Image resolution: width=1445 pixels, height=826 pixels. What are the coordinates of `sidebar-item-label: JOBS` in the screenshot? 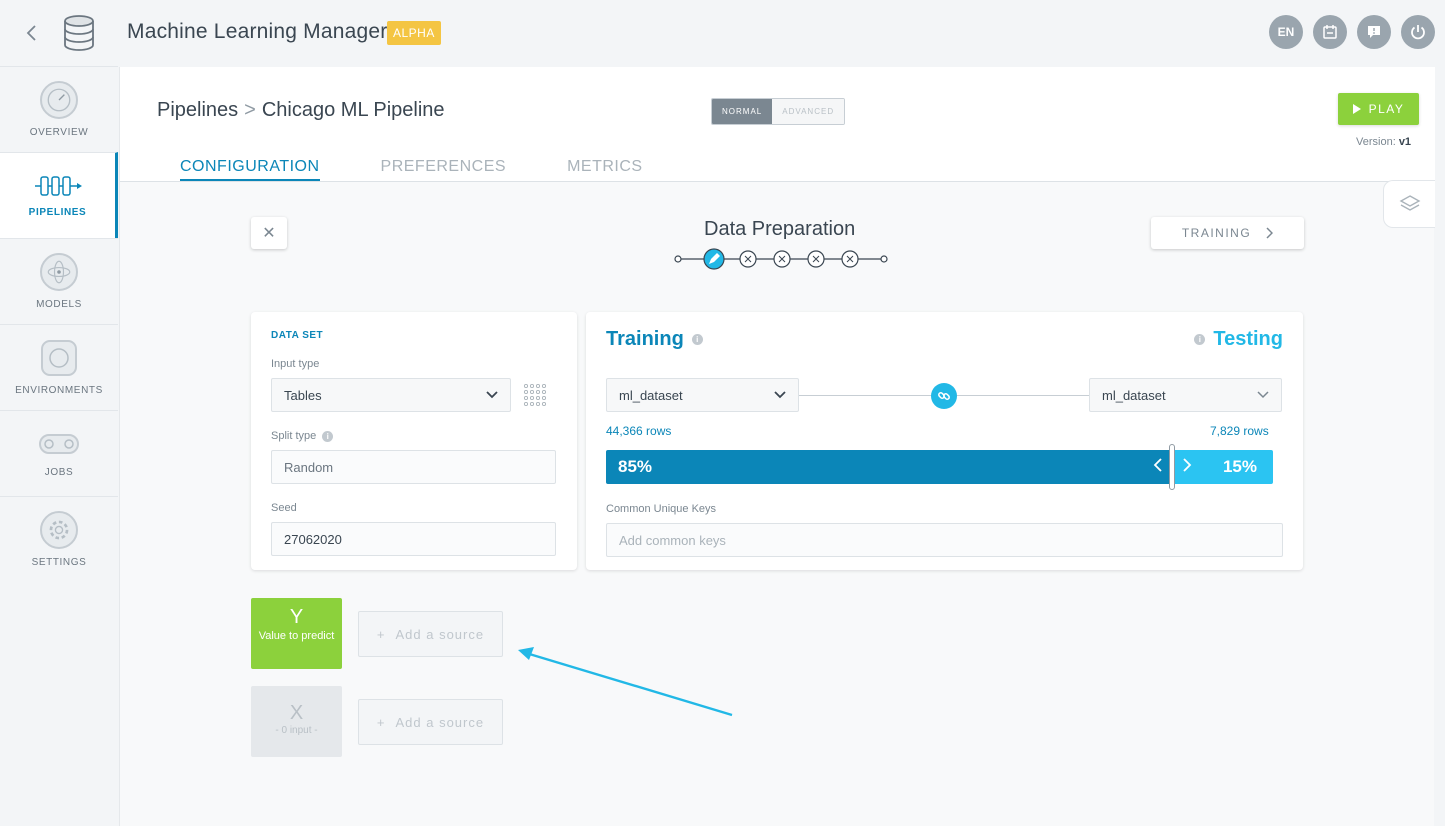 It's located at (59, 472).